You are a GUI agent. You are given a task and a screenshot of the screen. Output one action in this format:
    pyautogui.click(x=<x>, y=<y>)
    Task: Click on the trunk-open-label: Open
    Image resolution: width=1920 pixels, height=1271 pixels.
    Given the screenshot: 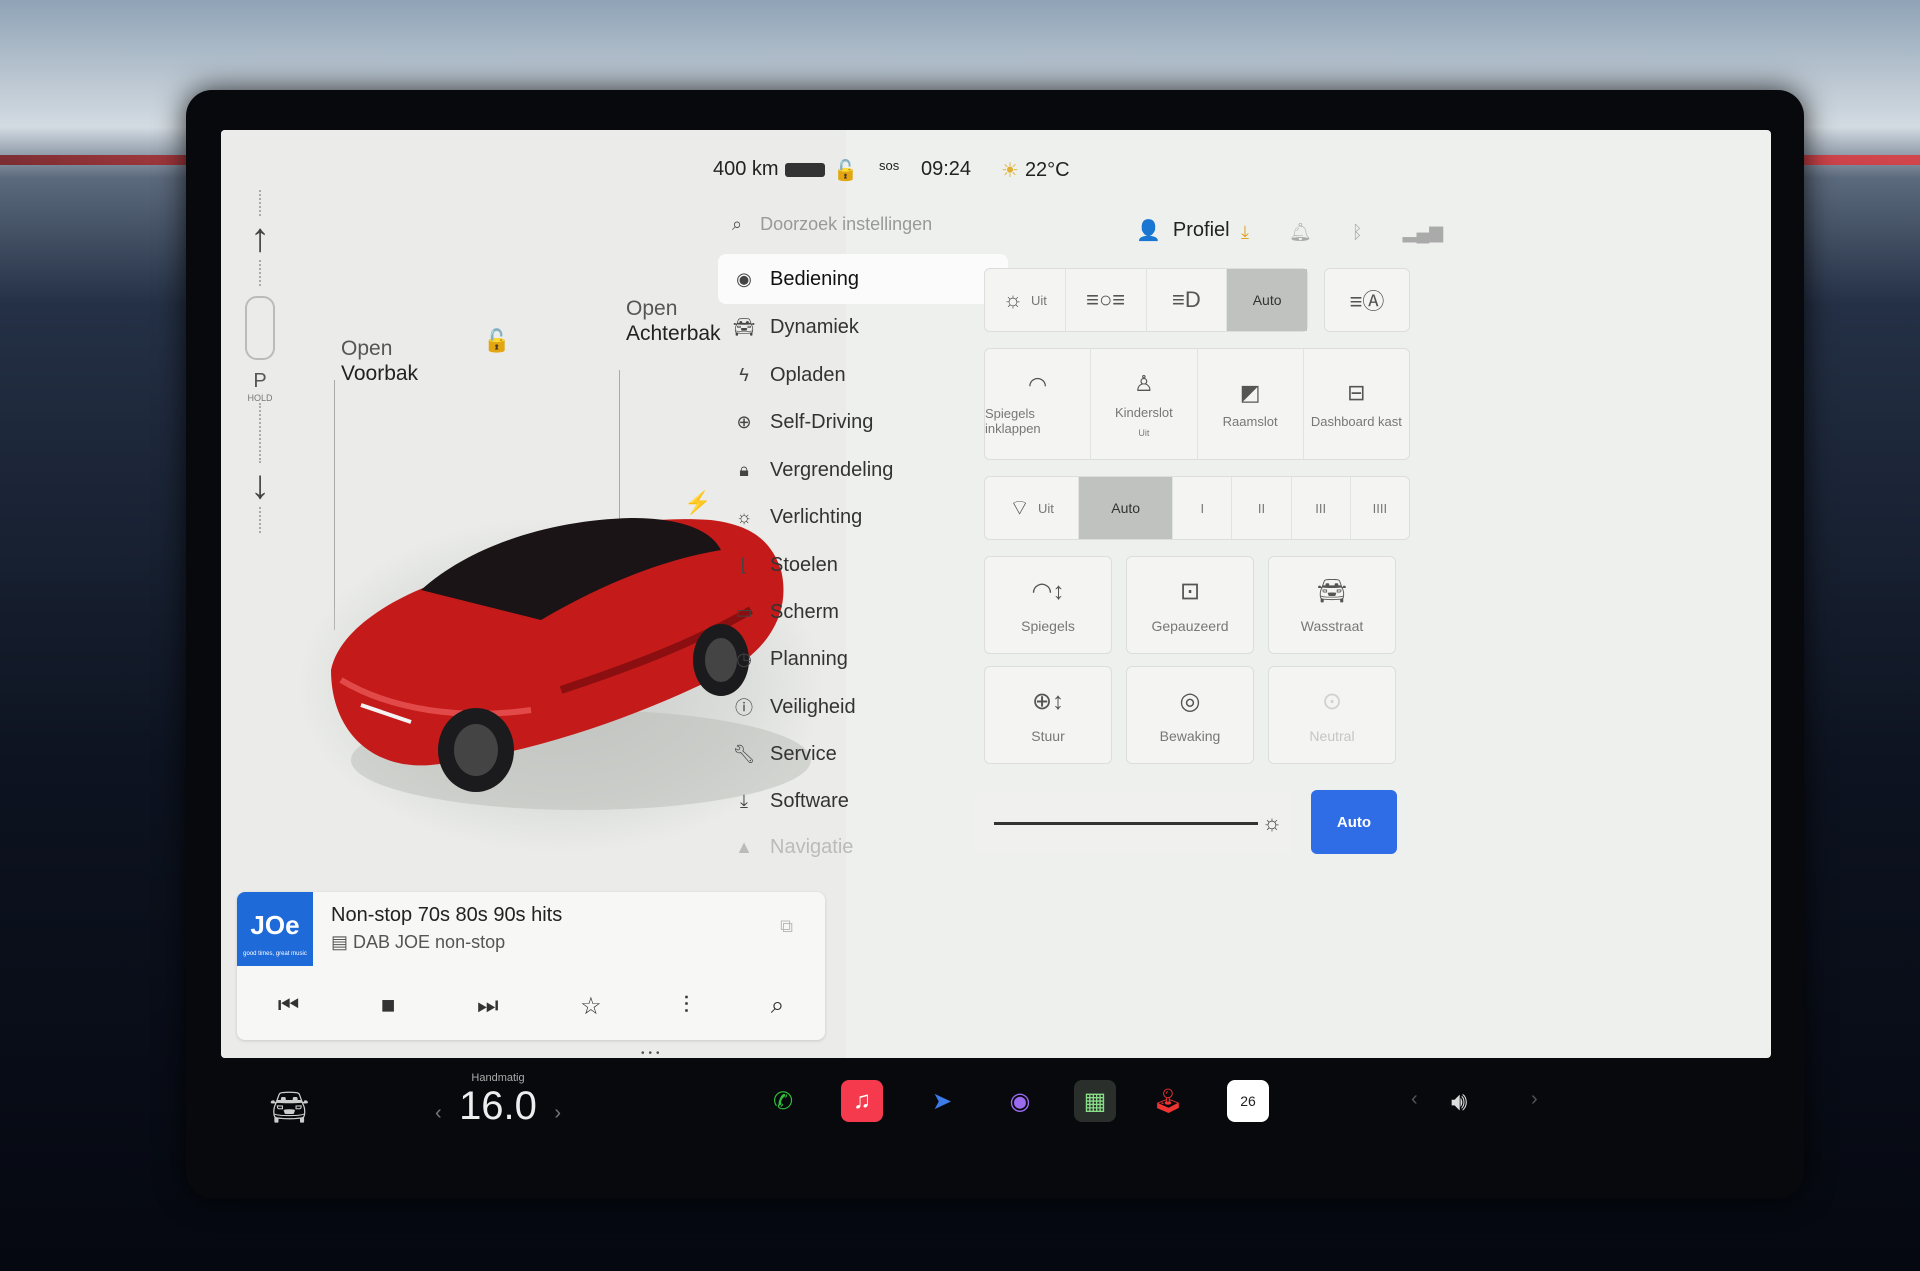 What is the action you would take?
    pyautogui.click(x=652, y=308)
    